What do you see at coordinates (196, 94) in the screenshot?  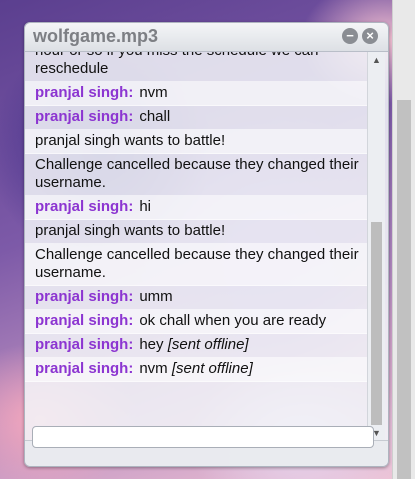 I see `message-row: pranjal singh: nvm` at bounding box center [196, 94].